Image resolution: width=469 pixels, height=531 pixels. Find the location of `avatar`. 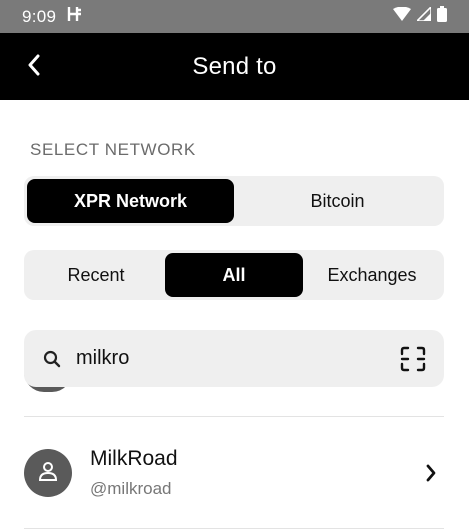

avatar is located at coordinates (48, 473).